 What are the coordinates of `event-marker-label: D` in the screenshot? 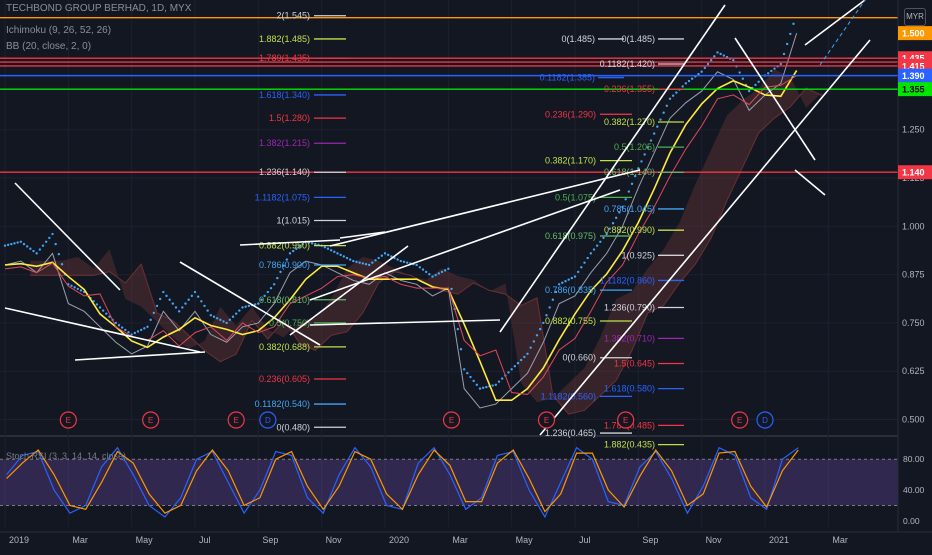 It's located at (765, 420).